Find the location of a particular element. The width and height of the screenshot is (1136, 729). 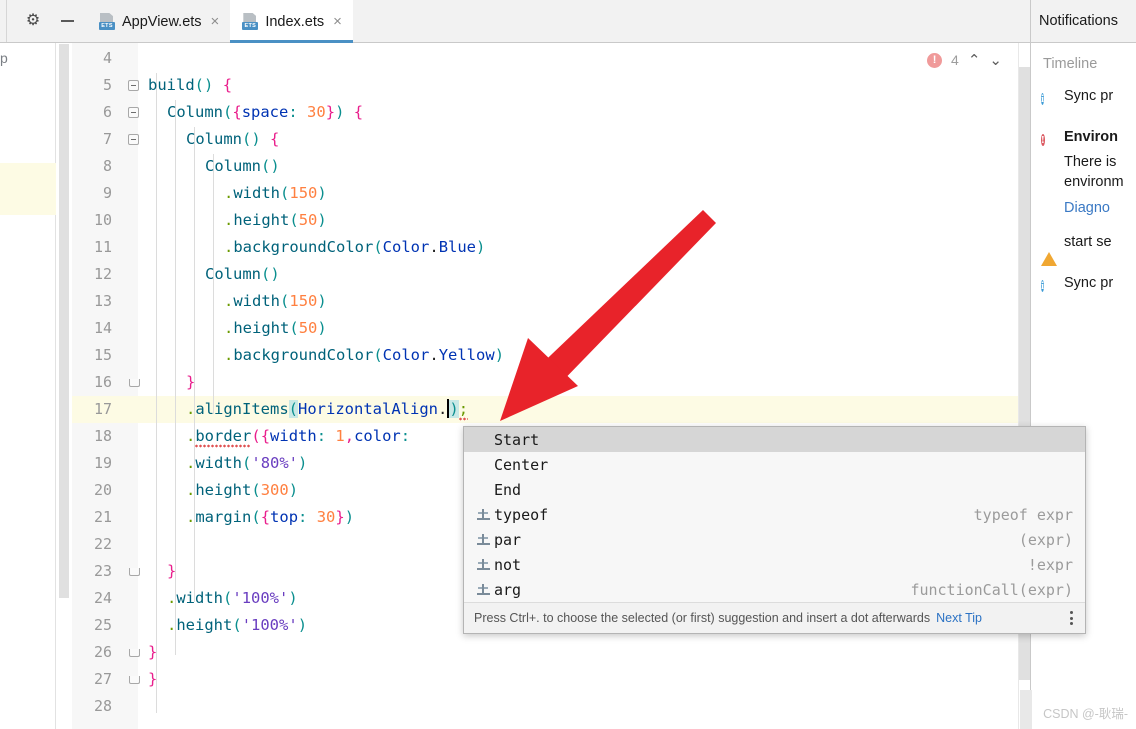

line-number: 14 is located at coordinates (102, 328).